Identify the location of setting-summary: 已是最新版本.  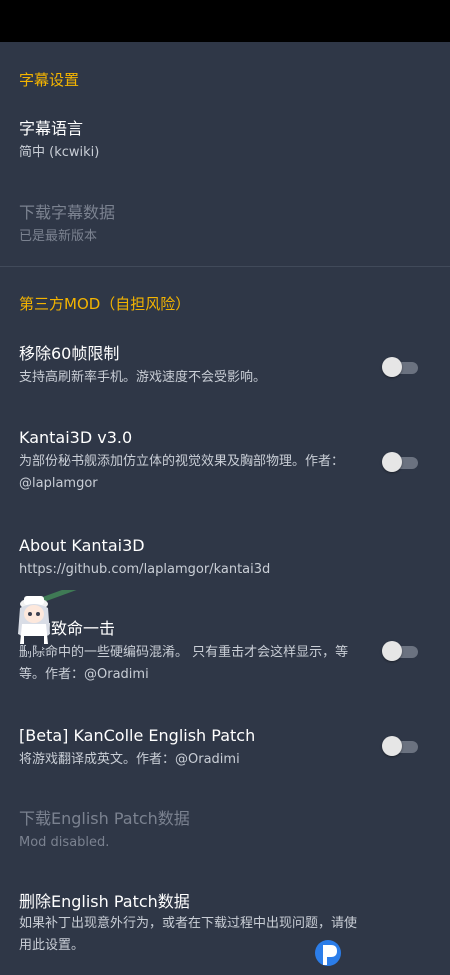
(58, 236).